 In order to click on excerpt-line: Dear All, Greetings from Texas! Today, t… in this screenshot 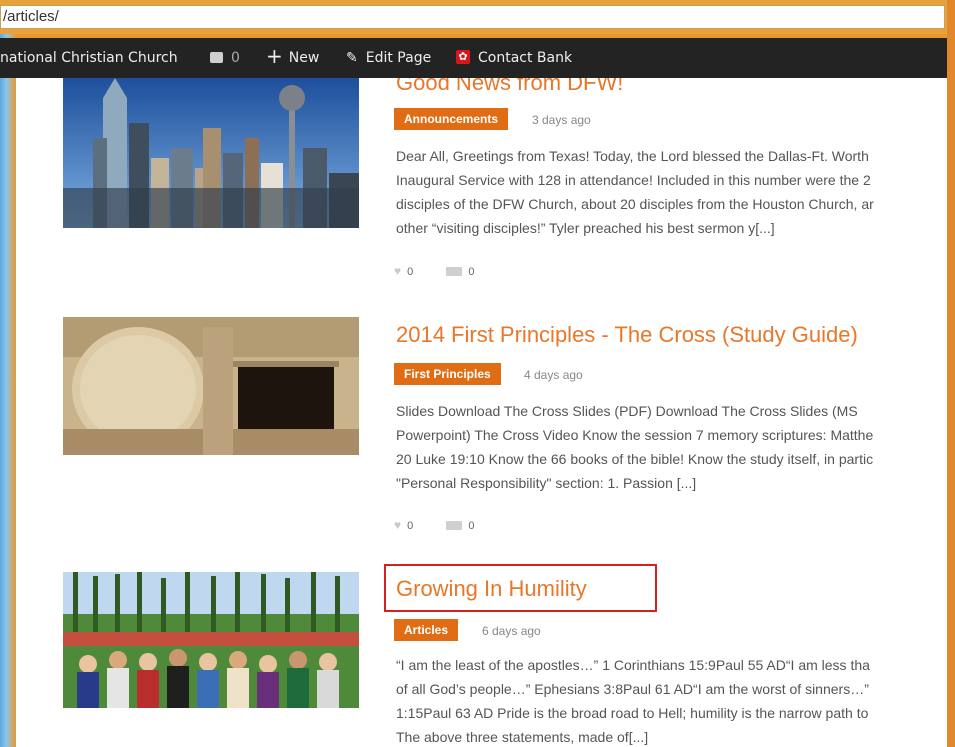, I will do `click(632, 156)`.